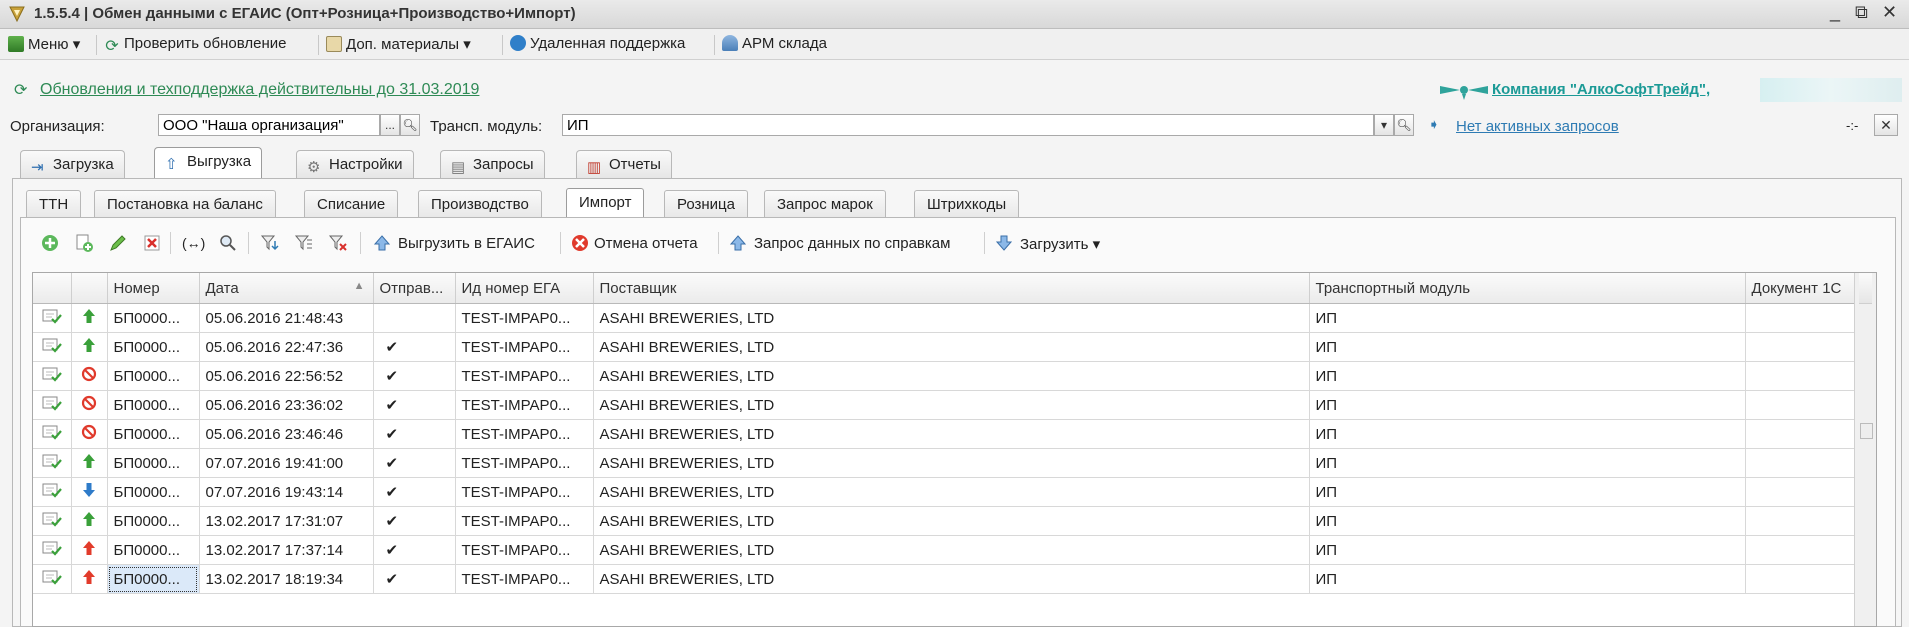 This screenshot has width=1909, height=627. I want to click on vertical-scrollbar, so click(1865, 449).